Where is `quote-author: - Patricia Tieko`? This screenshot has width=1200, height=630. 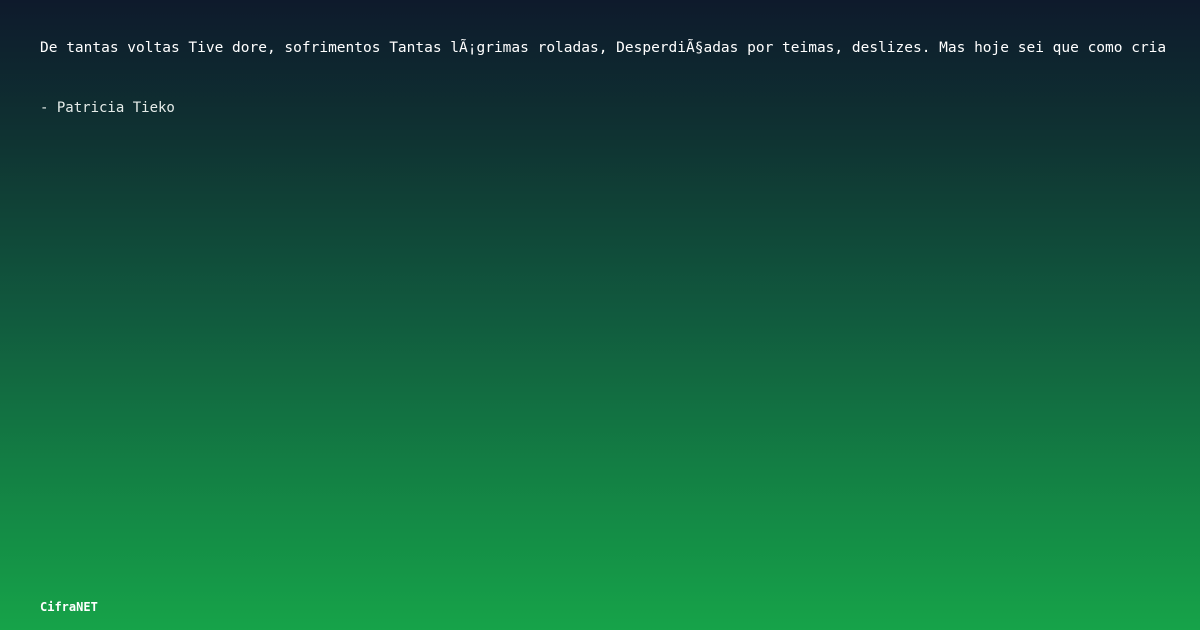
quote-author: - Patricia Tieko is located at coordinates (107, 108).